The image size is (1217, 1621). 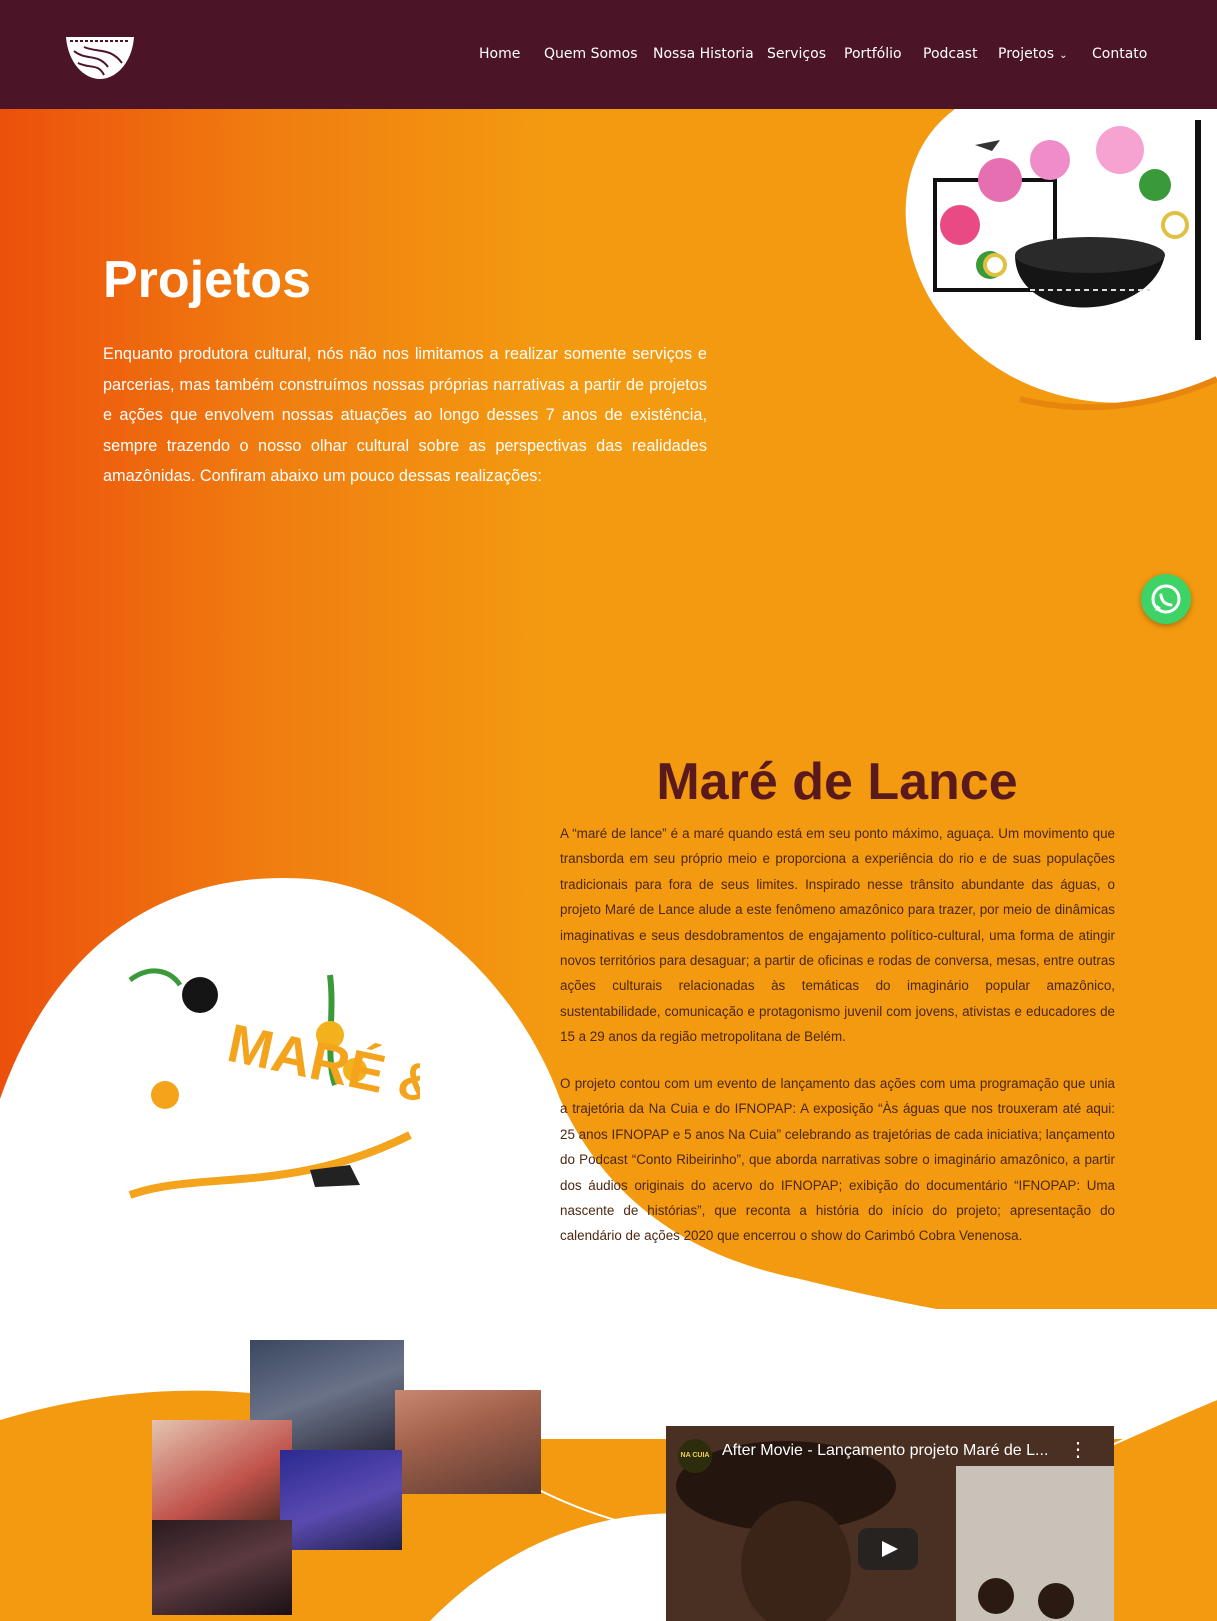 What do you see at coordinates (100, 57) in the screenshot?
I see `bowl-logo` at bounding box center [100, 57].